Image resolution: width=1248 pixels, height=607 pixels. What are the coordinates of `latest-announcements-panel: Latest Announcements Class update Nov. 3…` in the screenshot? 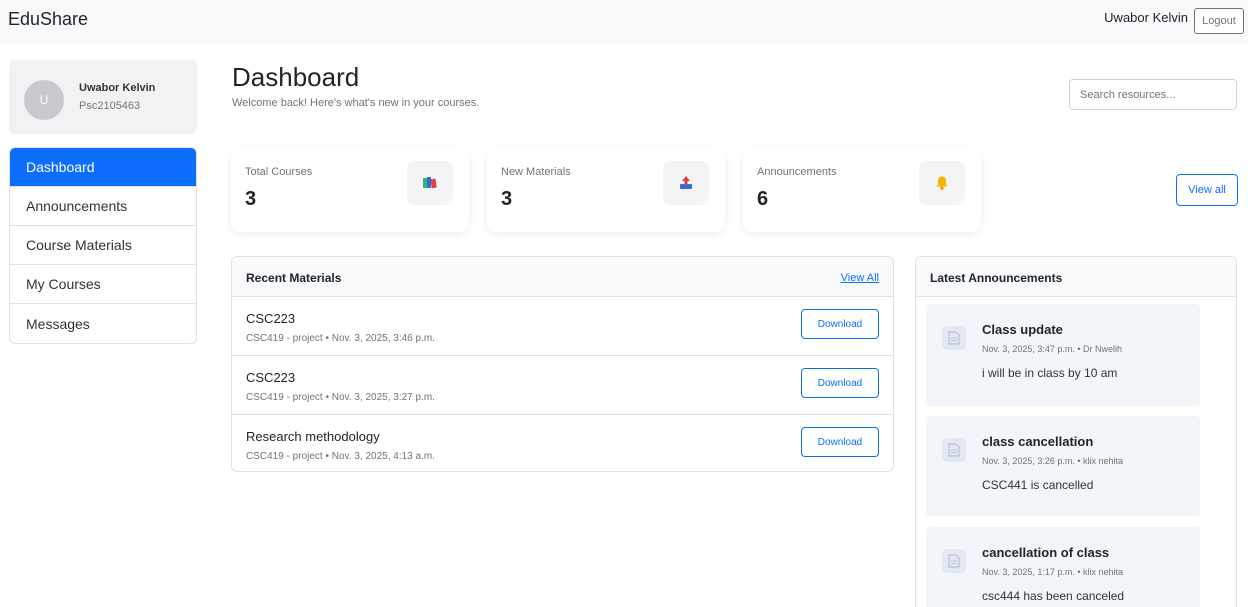 It's located at (1076, 431).